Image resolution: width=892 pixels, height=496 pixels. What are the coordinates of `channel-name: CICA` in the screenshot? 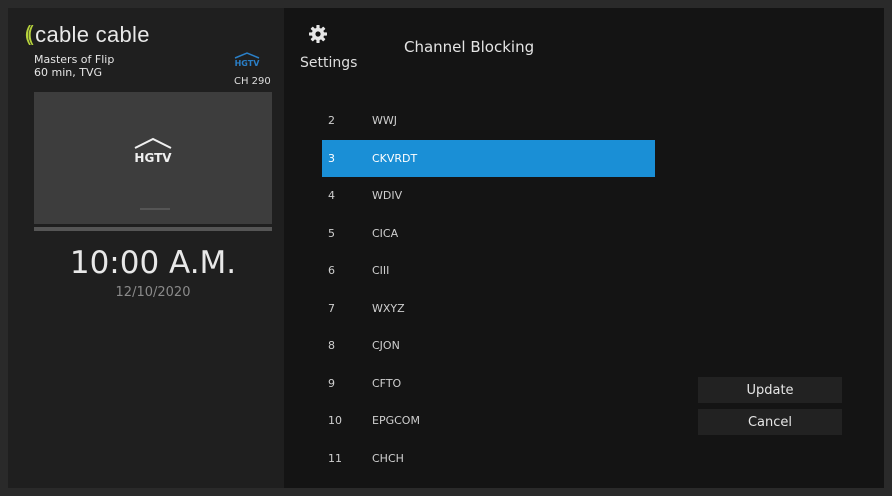 It's located at (385, 233).